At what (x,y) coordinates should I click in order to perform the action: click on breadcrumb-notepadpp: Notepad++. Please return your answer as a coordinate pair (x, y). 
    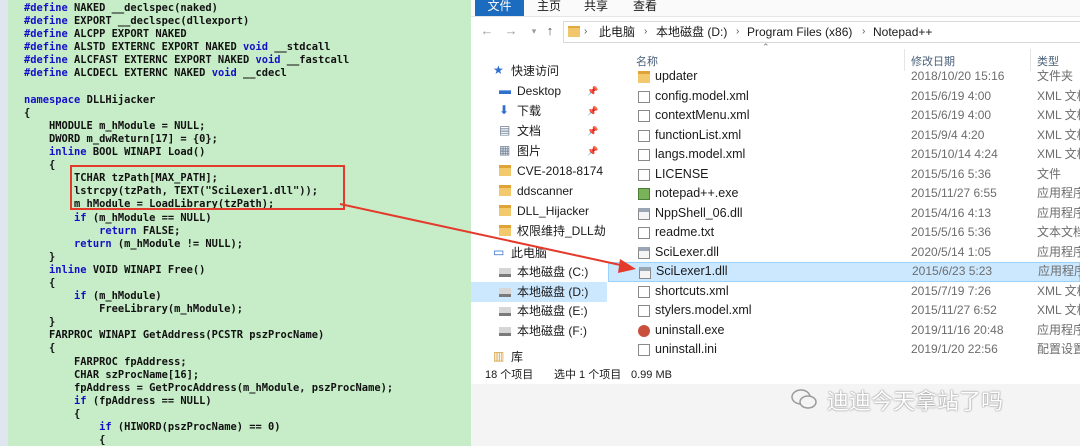
    Looking at the image, I should click on (902, 32).